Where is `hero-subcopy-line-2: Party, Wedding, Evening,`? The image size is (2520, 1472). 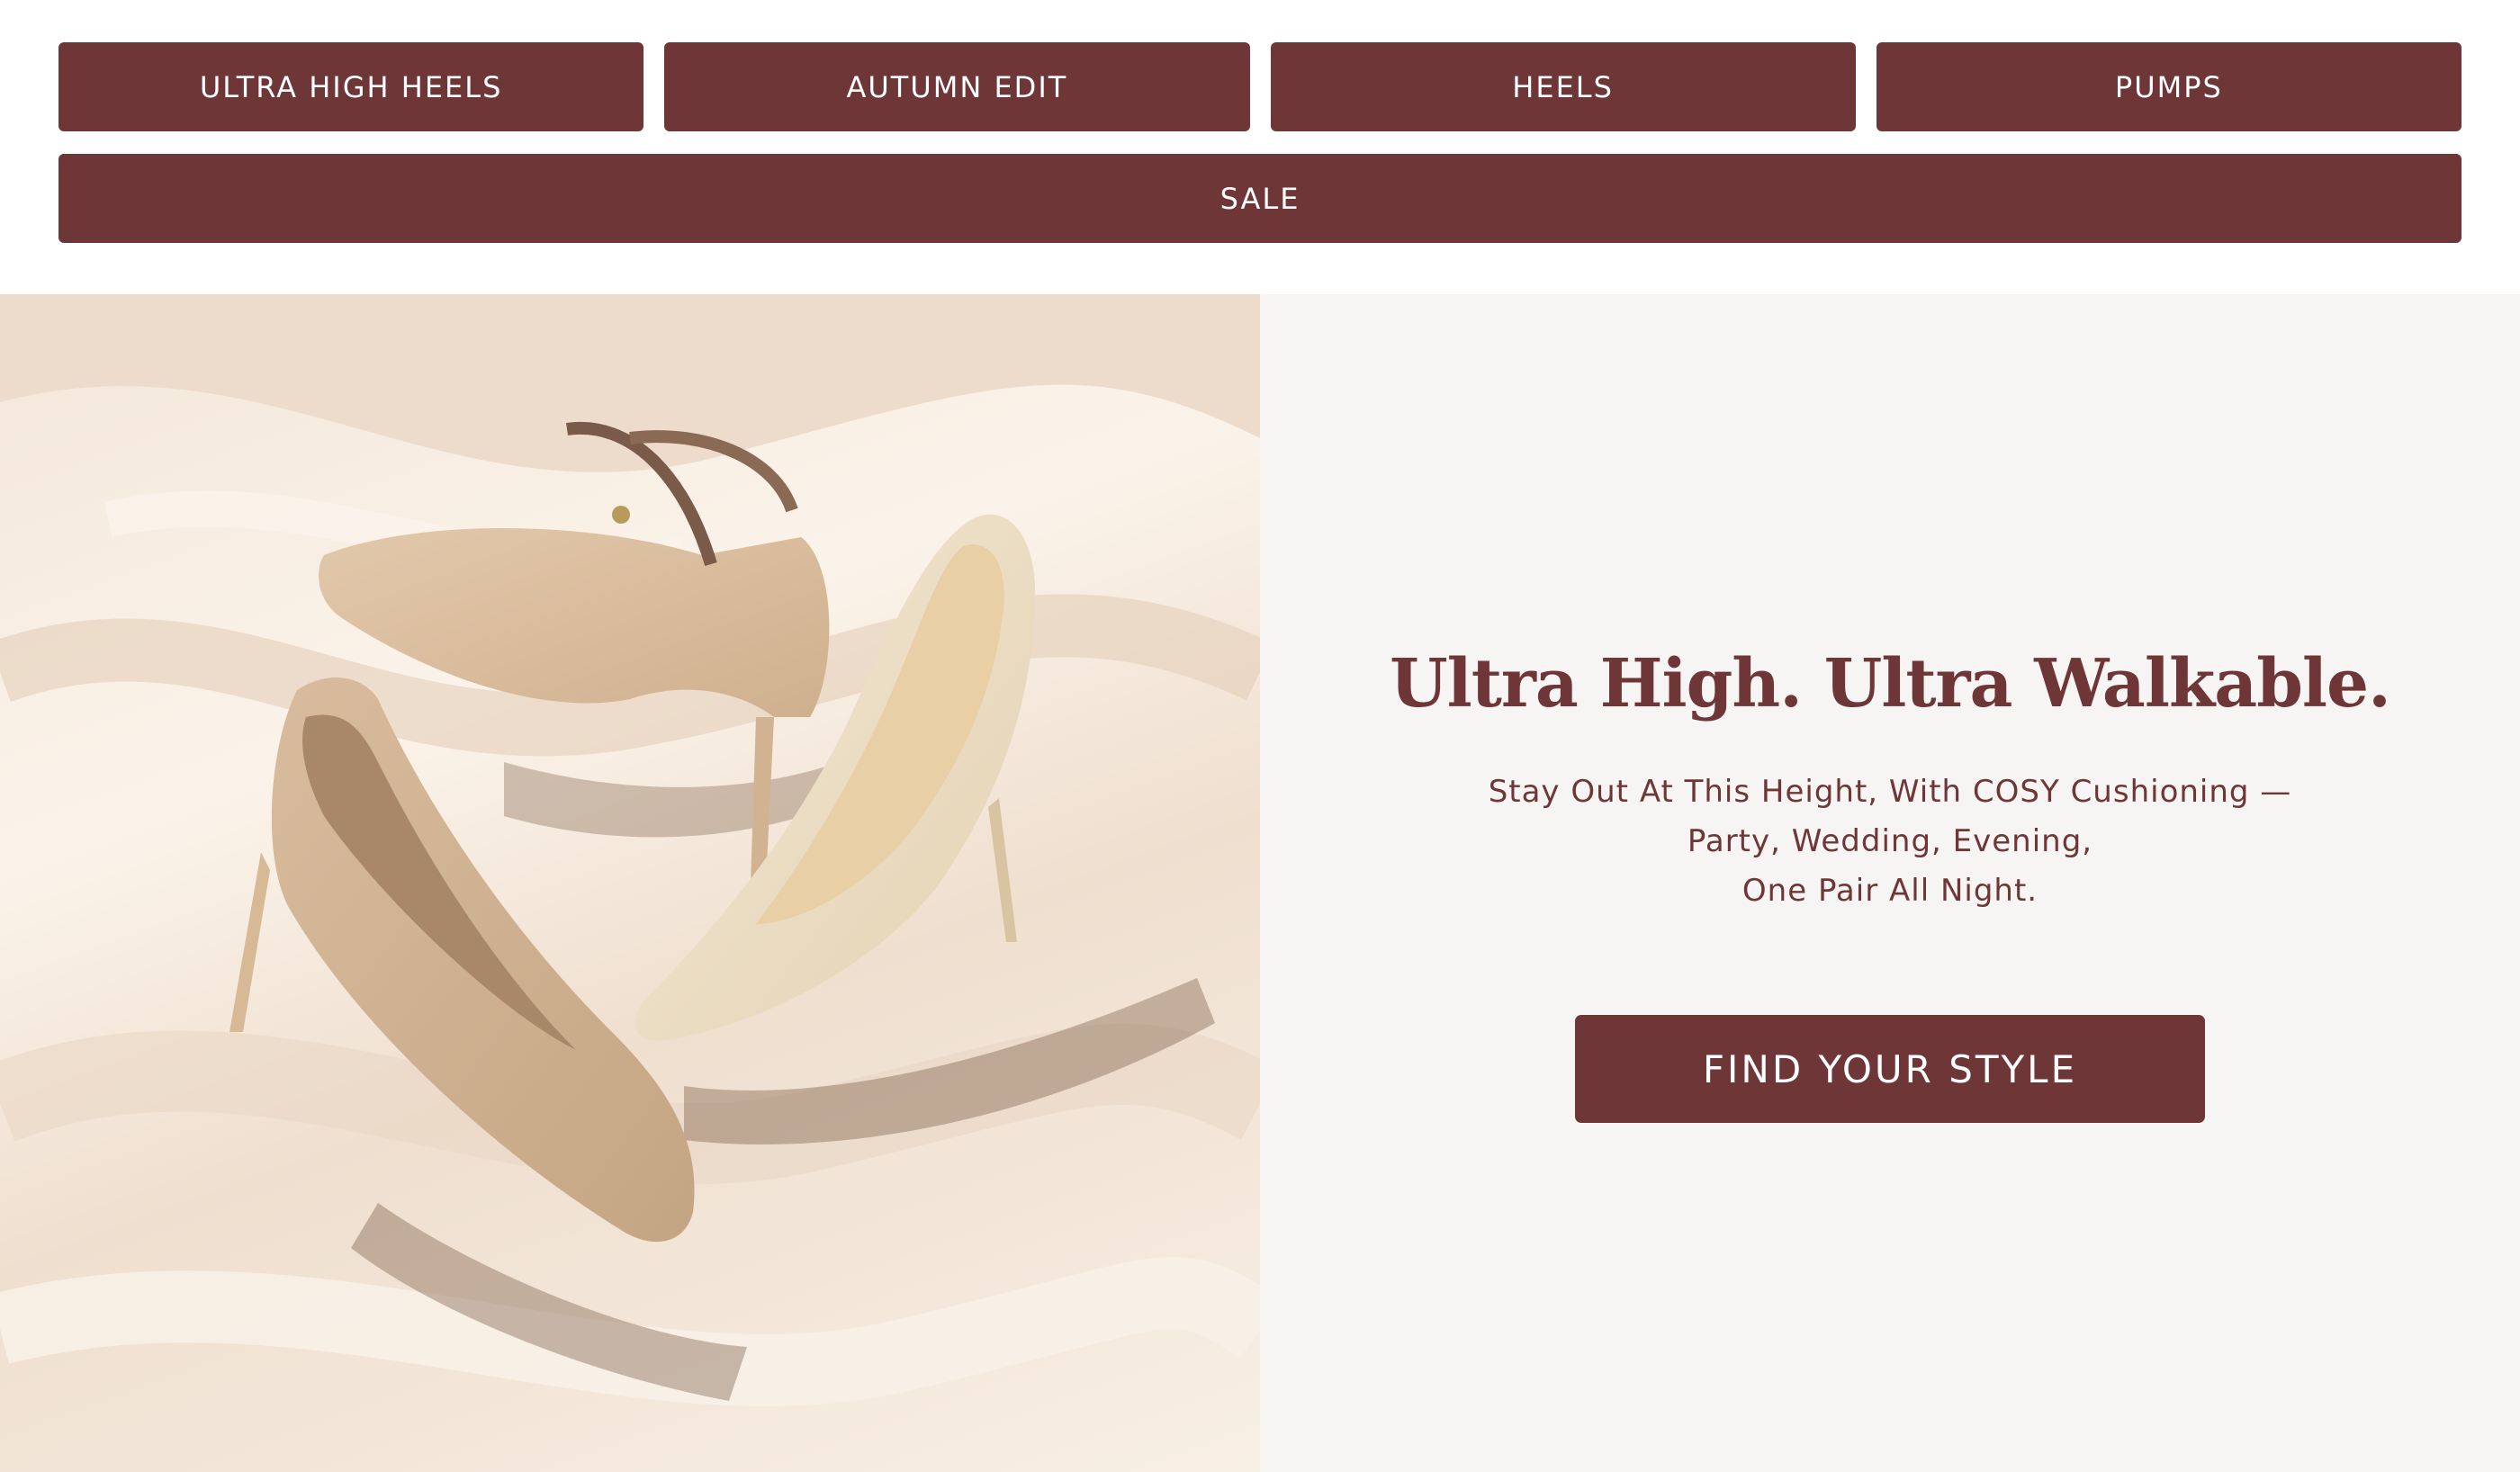 hero-subcopy-line-2: Party, Wedding, Evening, is located at coordinates (1890, 841).